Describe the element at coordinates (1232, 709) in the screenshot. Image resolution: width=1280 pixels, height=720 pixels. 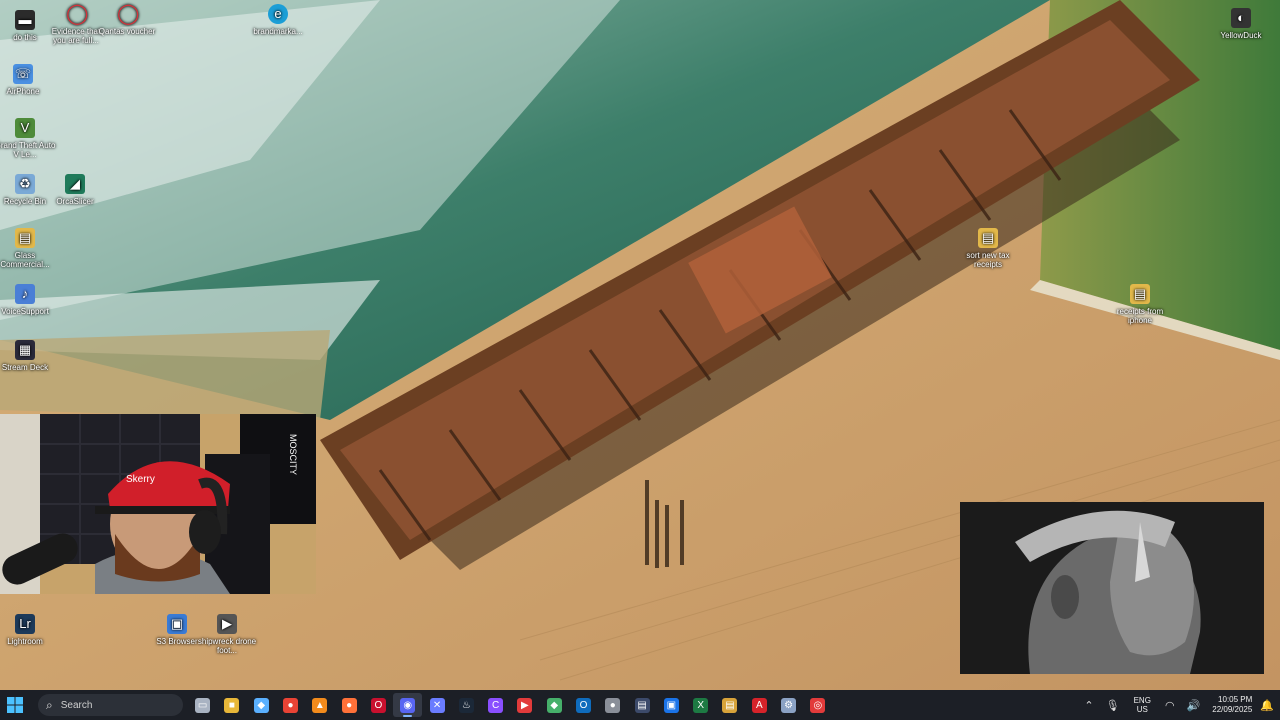
I see `clock-date: 22/09/2025` at that location.